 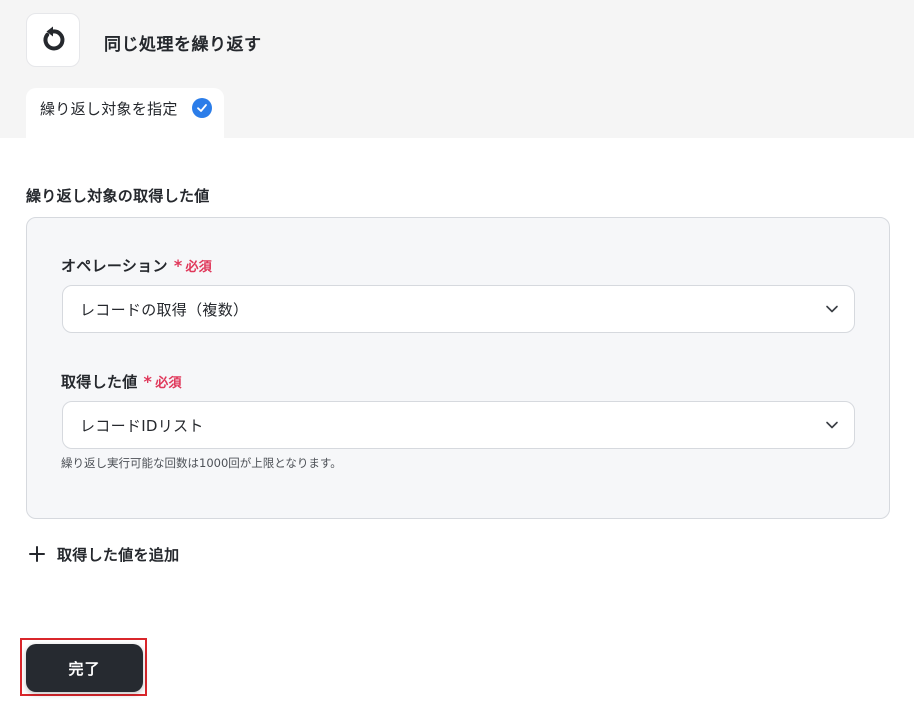 I want to click on operation-select: レコードの取得（複数）, so click(x=458, y=309).